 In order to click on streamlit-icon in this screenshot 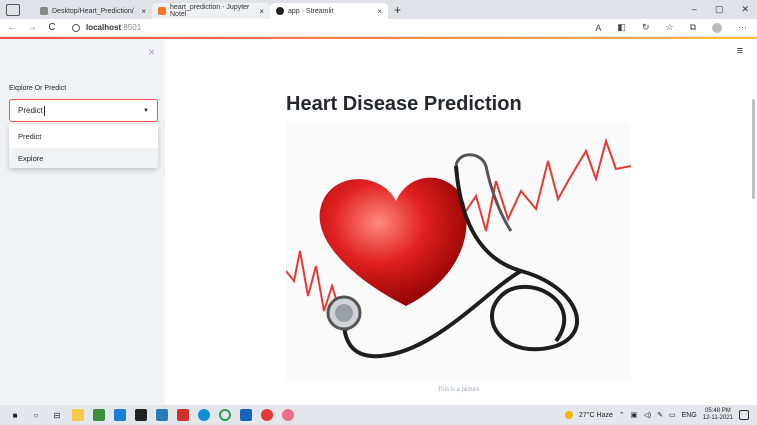, I will do `click(280, 11)`.